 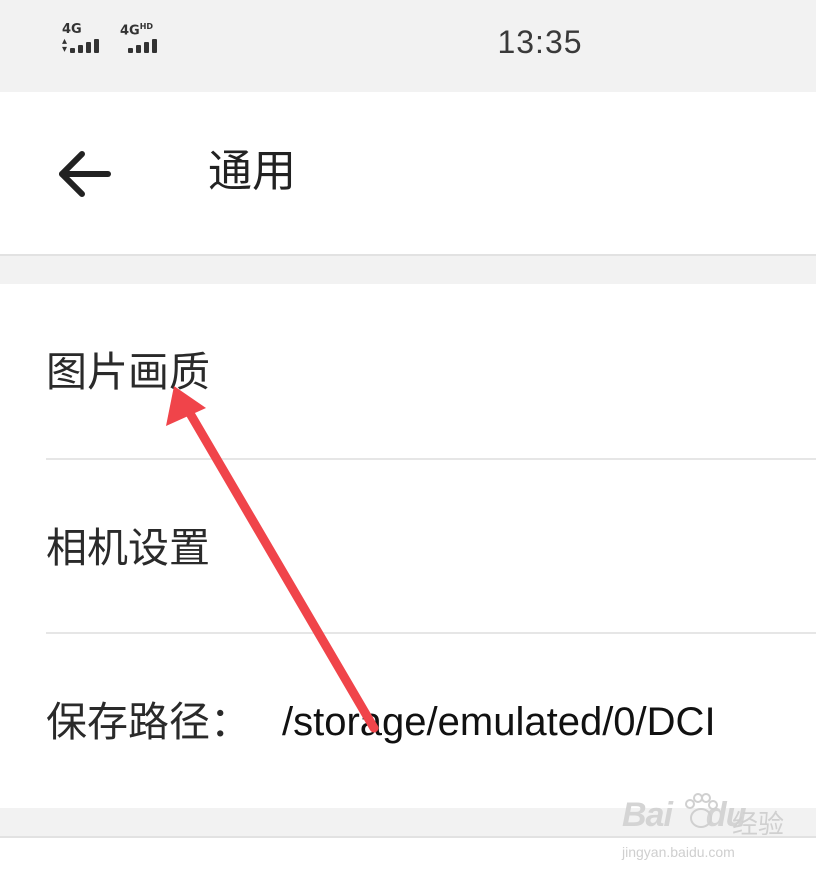 I want to click on save-path-value: /storage/emulated/0/DCI, so click(x=499, y=722).